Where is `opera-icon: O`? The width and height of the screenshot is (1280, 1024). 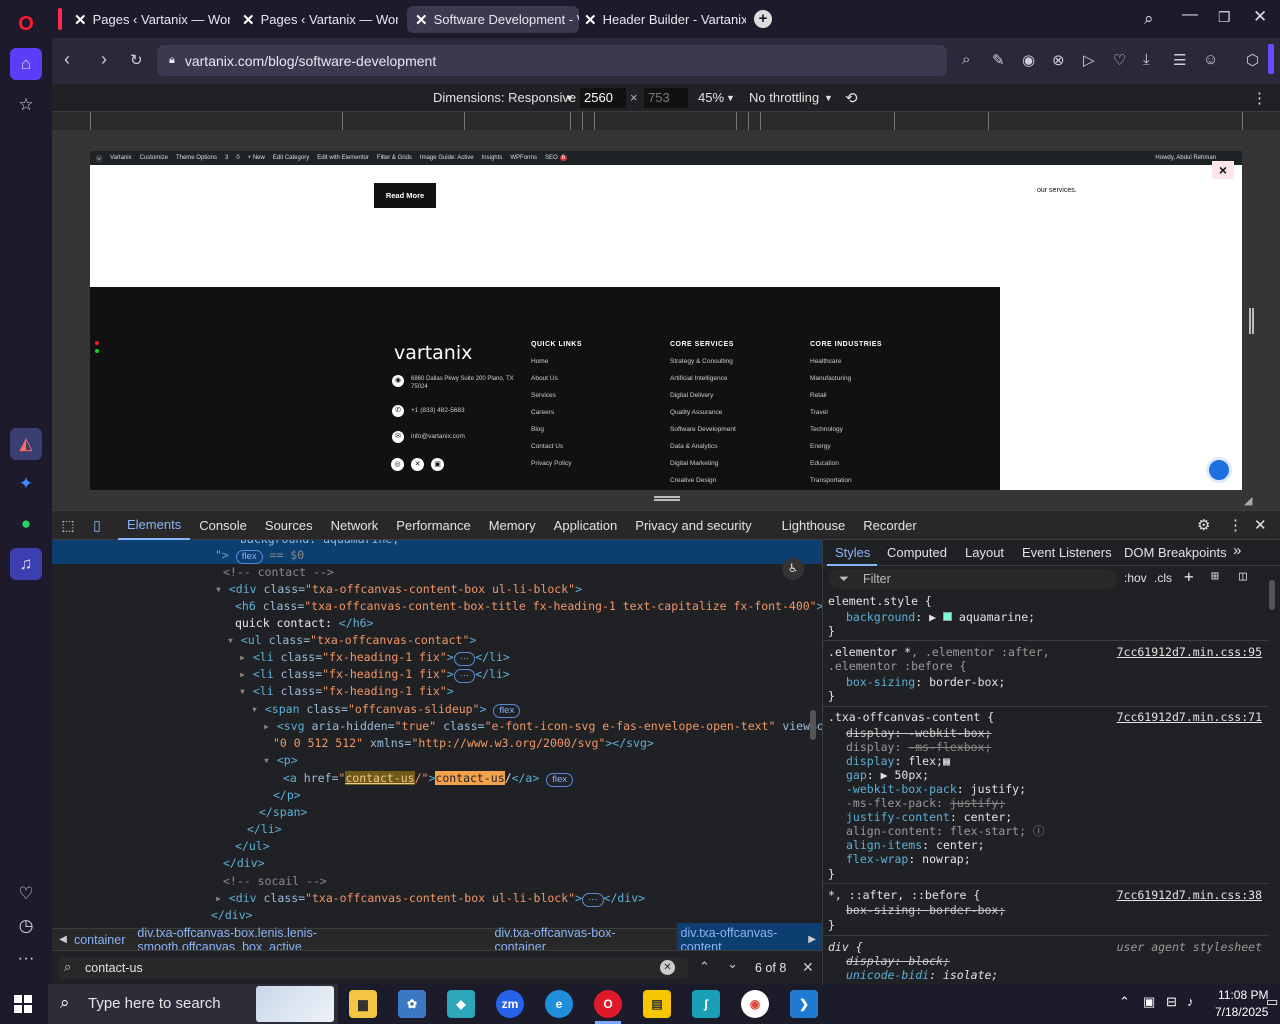 opera-icon: O is located at coordinates (608, 1004).